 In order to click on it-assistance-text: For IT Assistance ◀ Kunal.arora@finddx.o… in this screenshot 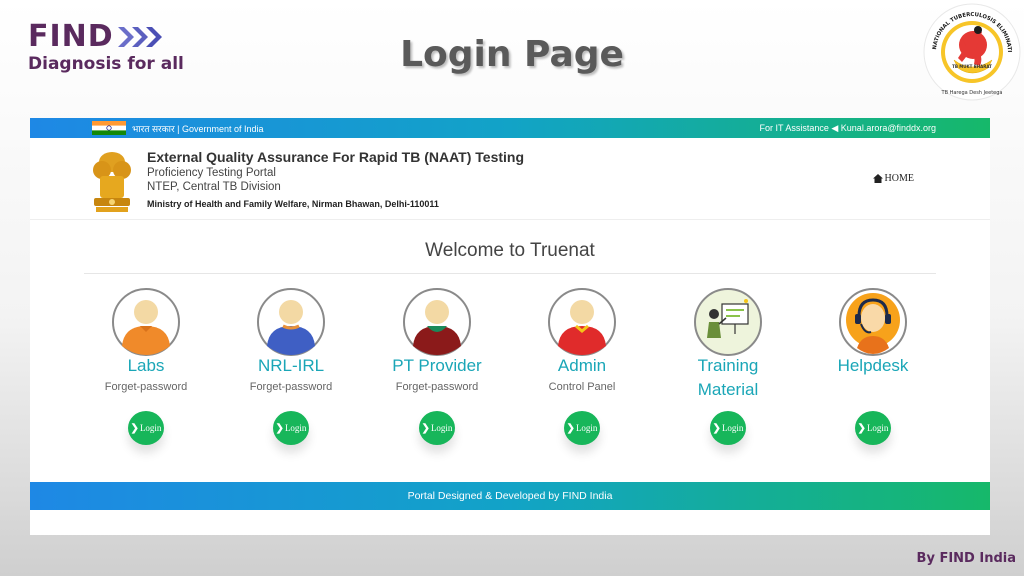, I will do `click(848, 128)`.